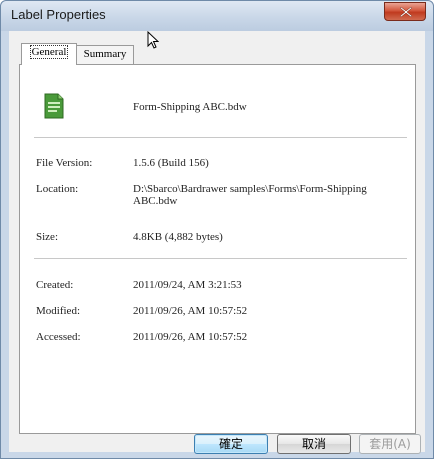  Describe the element at coordinates (54, 106) in the screenshot. I see `bartender-document-icon` at that location.